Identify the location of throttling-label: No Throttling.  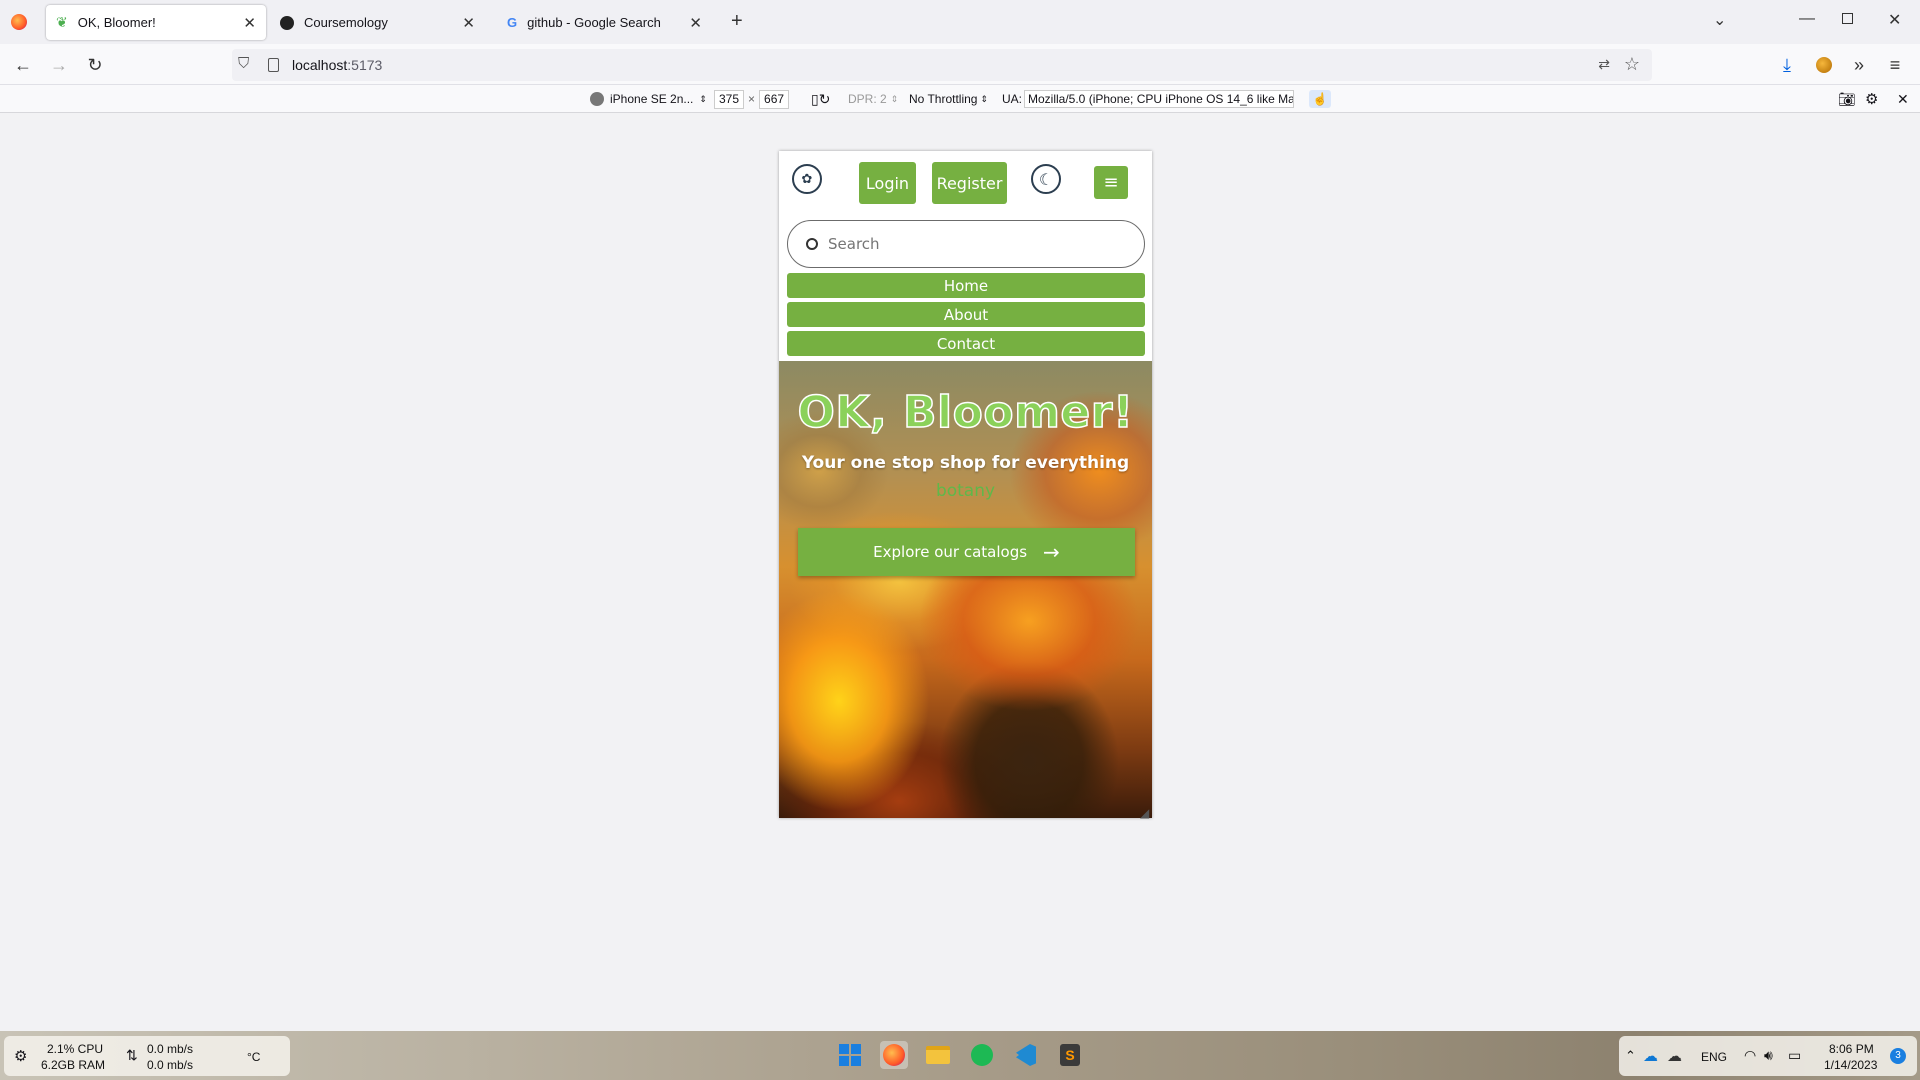
(943, 99).